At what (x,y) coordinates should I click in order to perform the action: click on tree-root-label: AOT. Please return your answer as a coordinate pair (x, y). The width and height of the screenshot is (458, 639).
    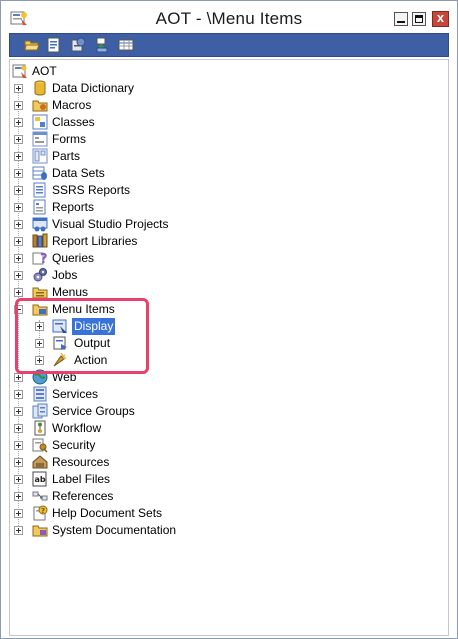
    Looking at the image, I should click on (44, 71).